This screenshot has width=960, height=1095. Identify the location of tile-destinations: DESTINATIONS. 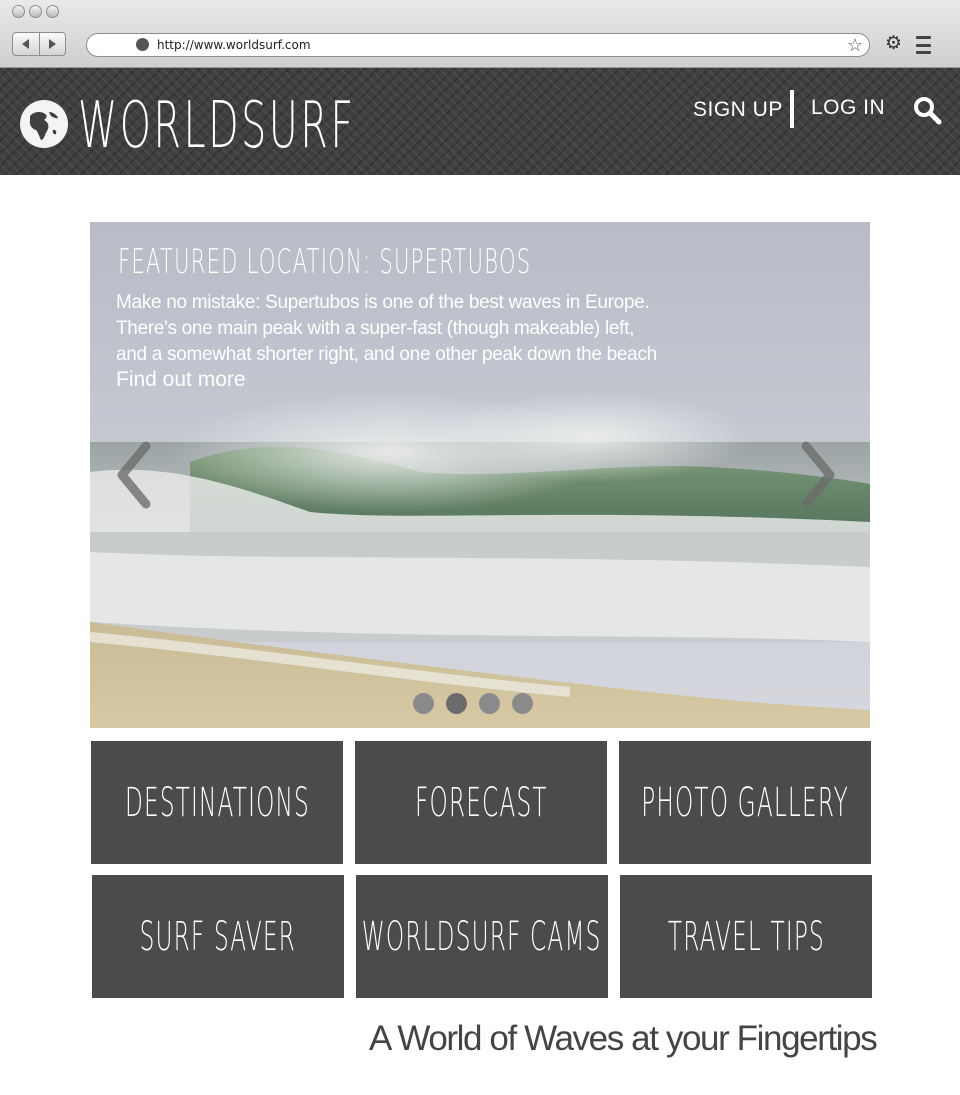
(217, 802).